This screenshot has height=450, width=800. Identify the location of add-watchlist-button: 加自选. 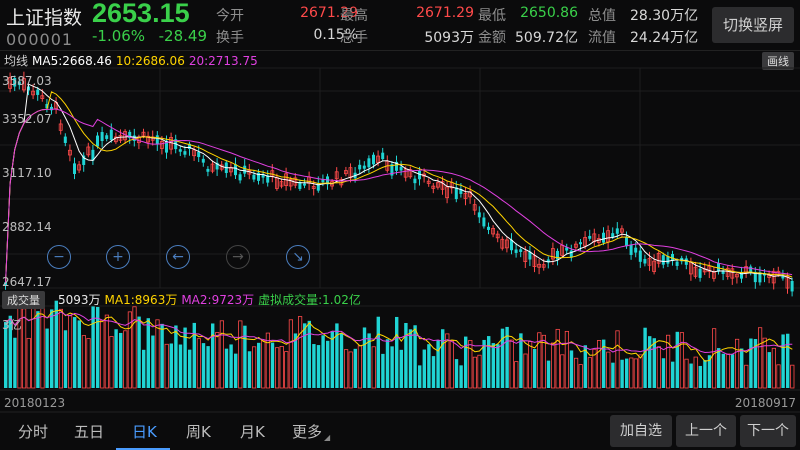
(641, 431).